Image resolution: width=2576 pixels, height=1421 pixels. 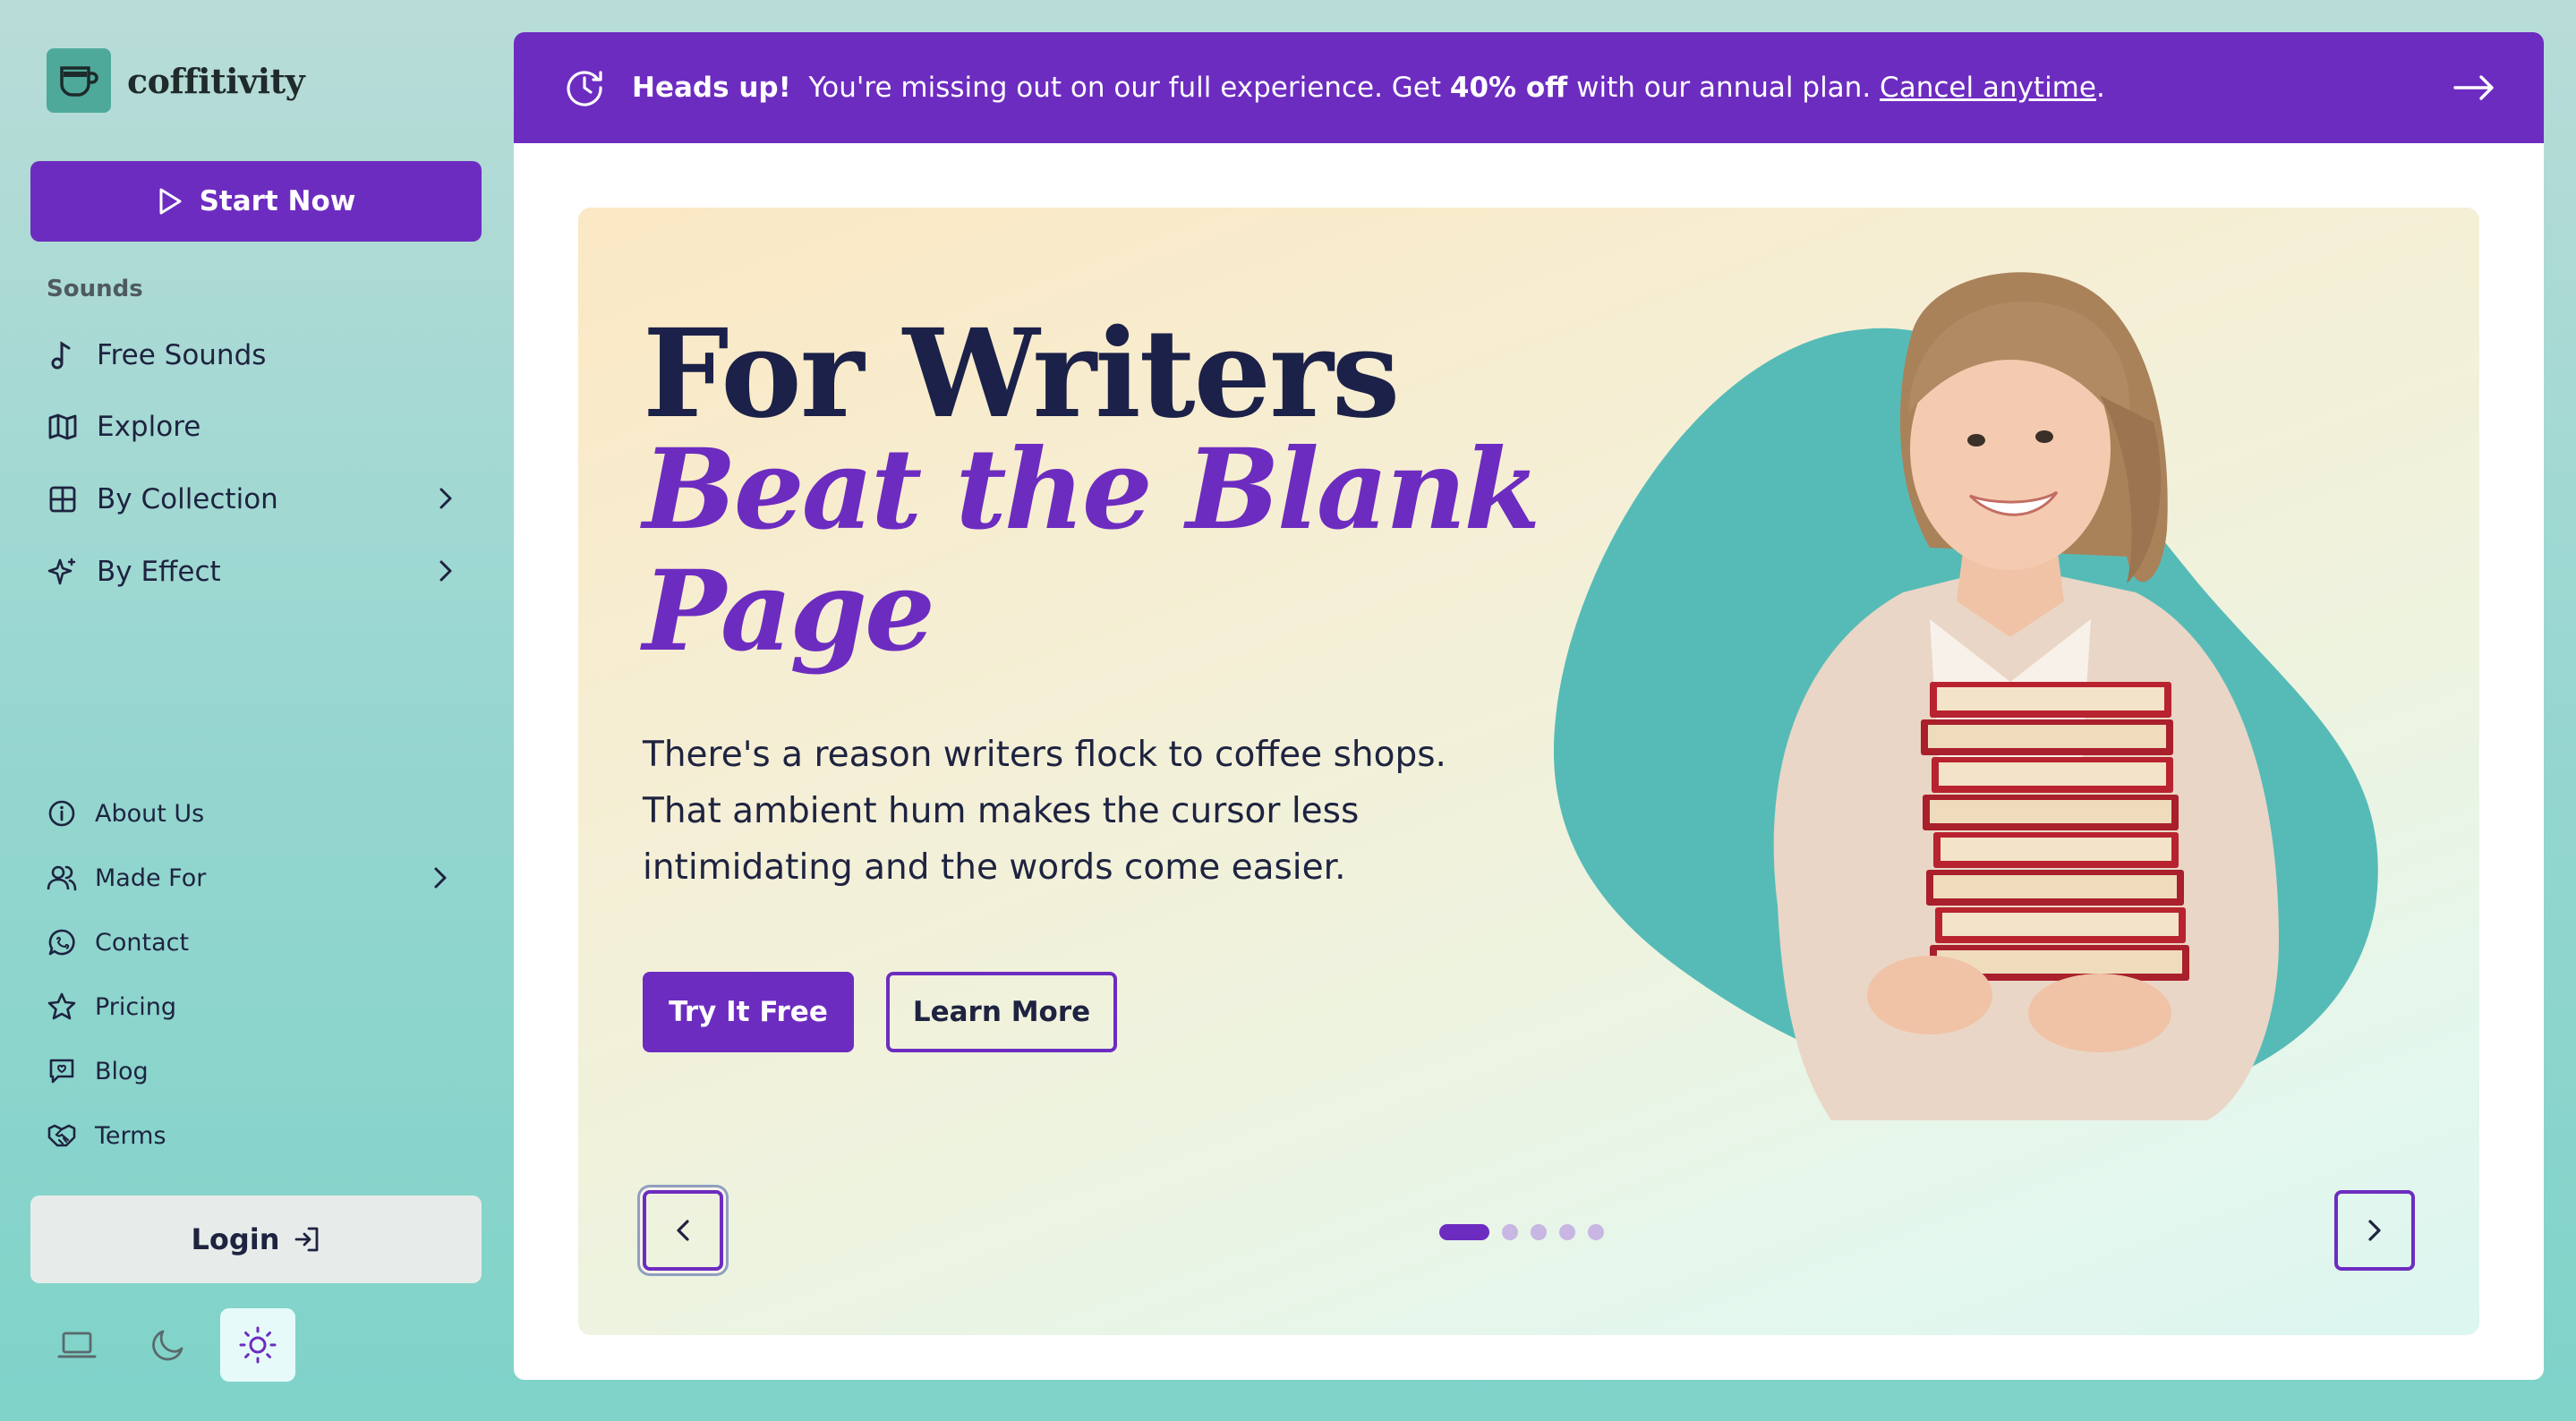 I want to click on sidebar-item-made-for: Made For, so click(x=257, y=877).